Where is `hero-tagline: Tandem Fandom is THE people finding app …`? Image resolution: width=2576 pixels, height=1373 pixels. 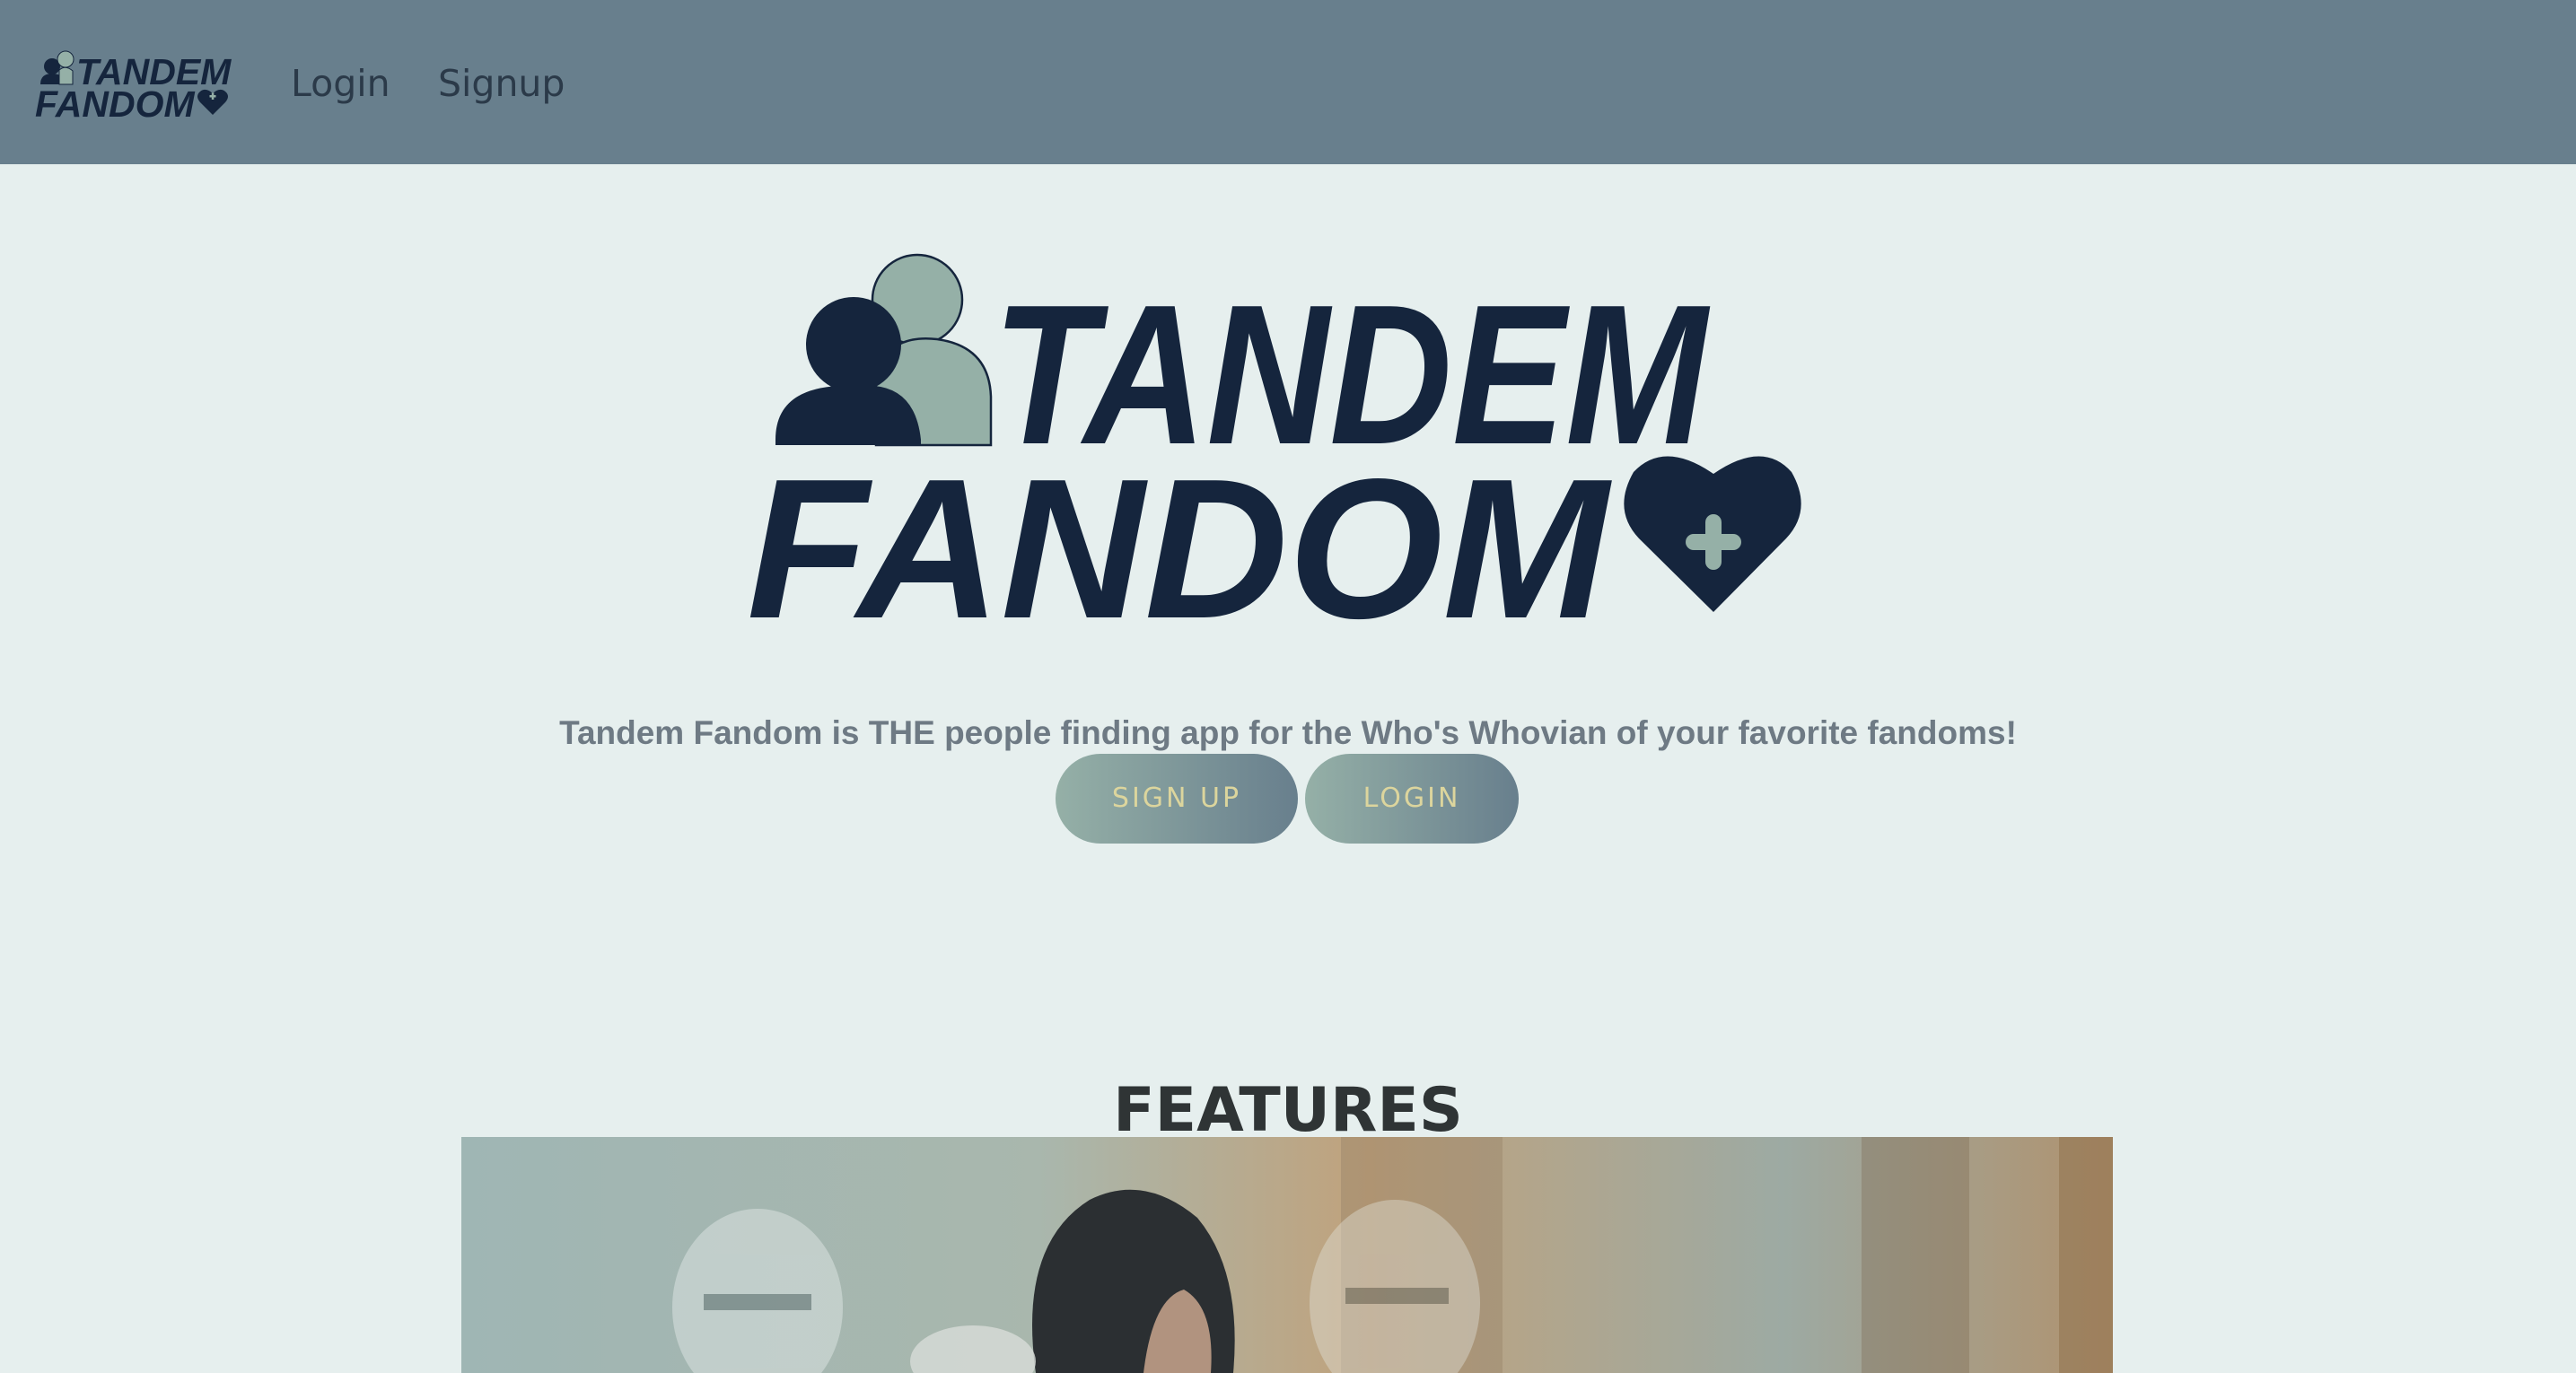 hero-tagline: Tandem Fandom is THE people finding app … is located at coordinates (1288, 733).